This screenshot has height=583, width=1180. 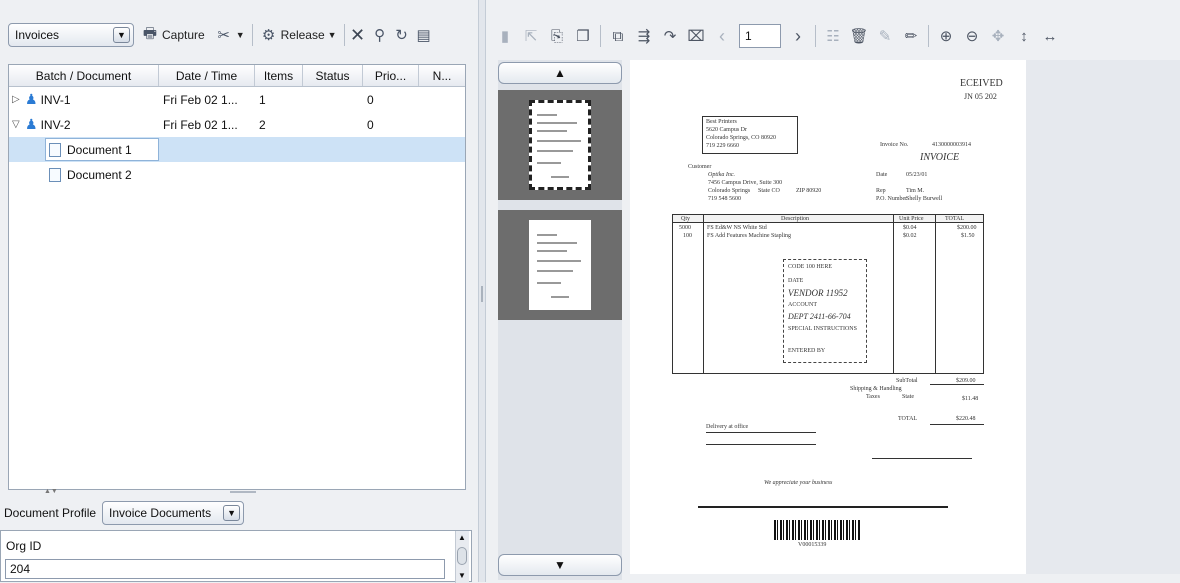 What do you see at coordinates (670, 36) in the screenshot?
I see `rotate-page-icon: ↷` at bounding box center [670, 36].